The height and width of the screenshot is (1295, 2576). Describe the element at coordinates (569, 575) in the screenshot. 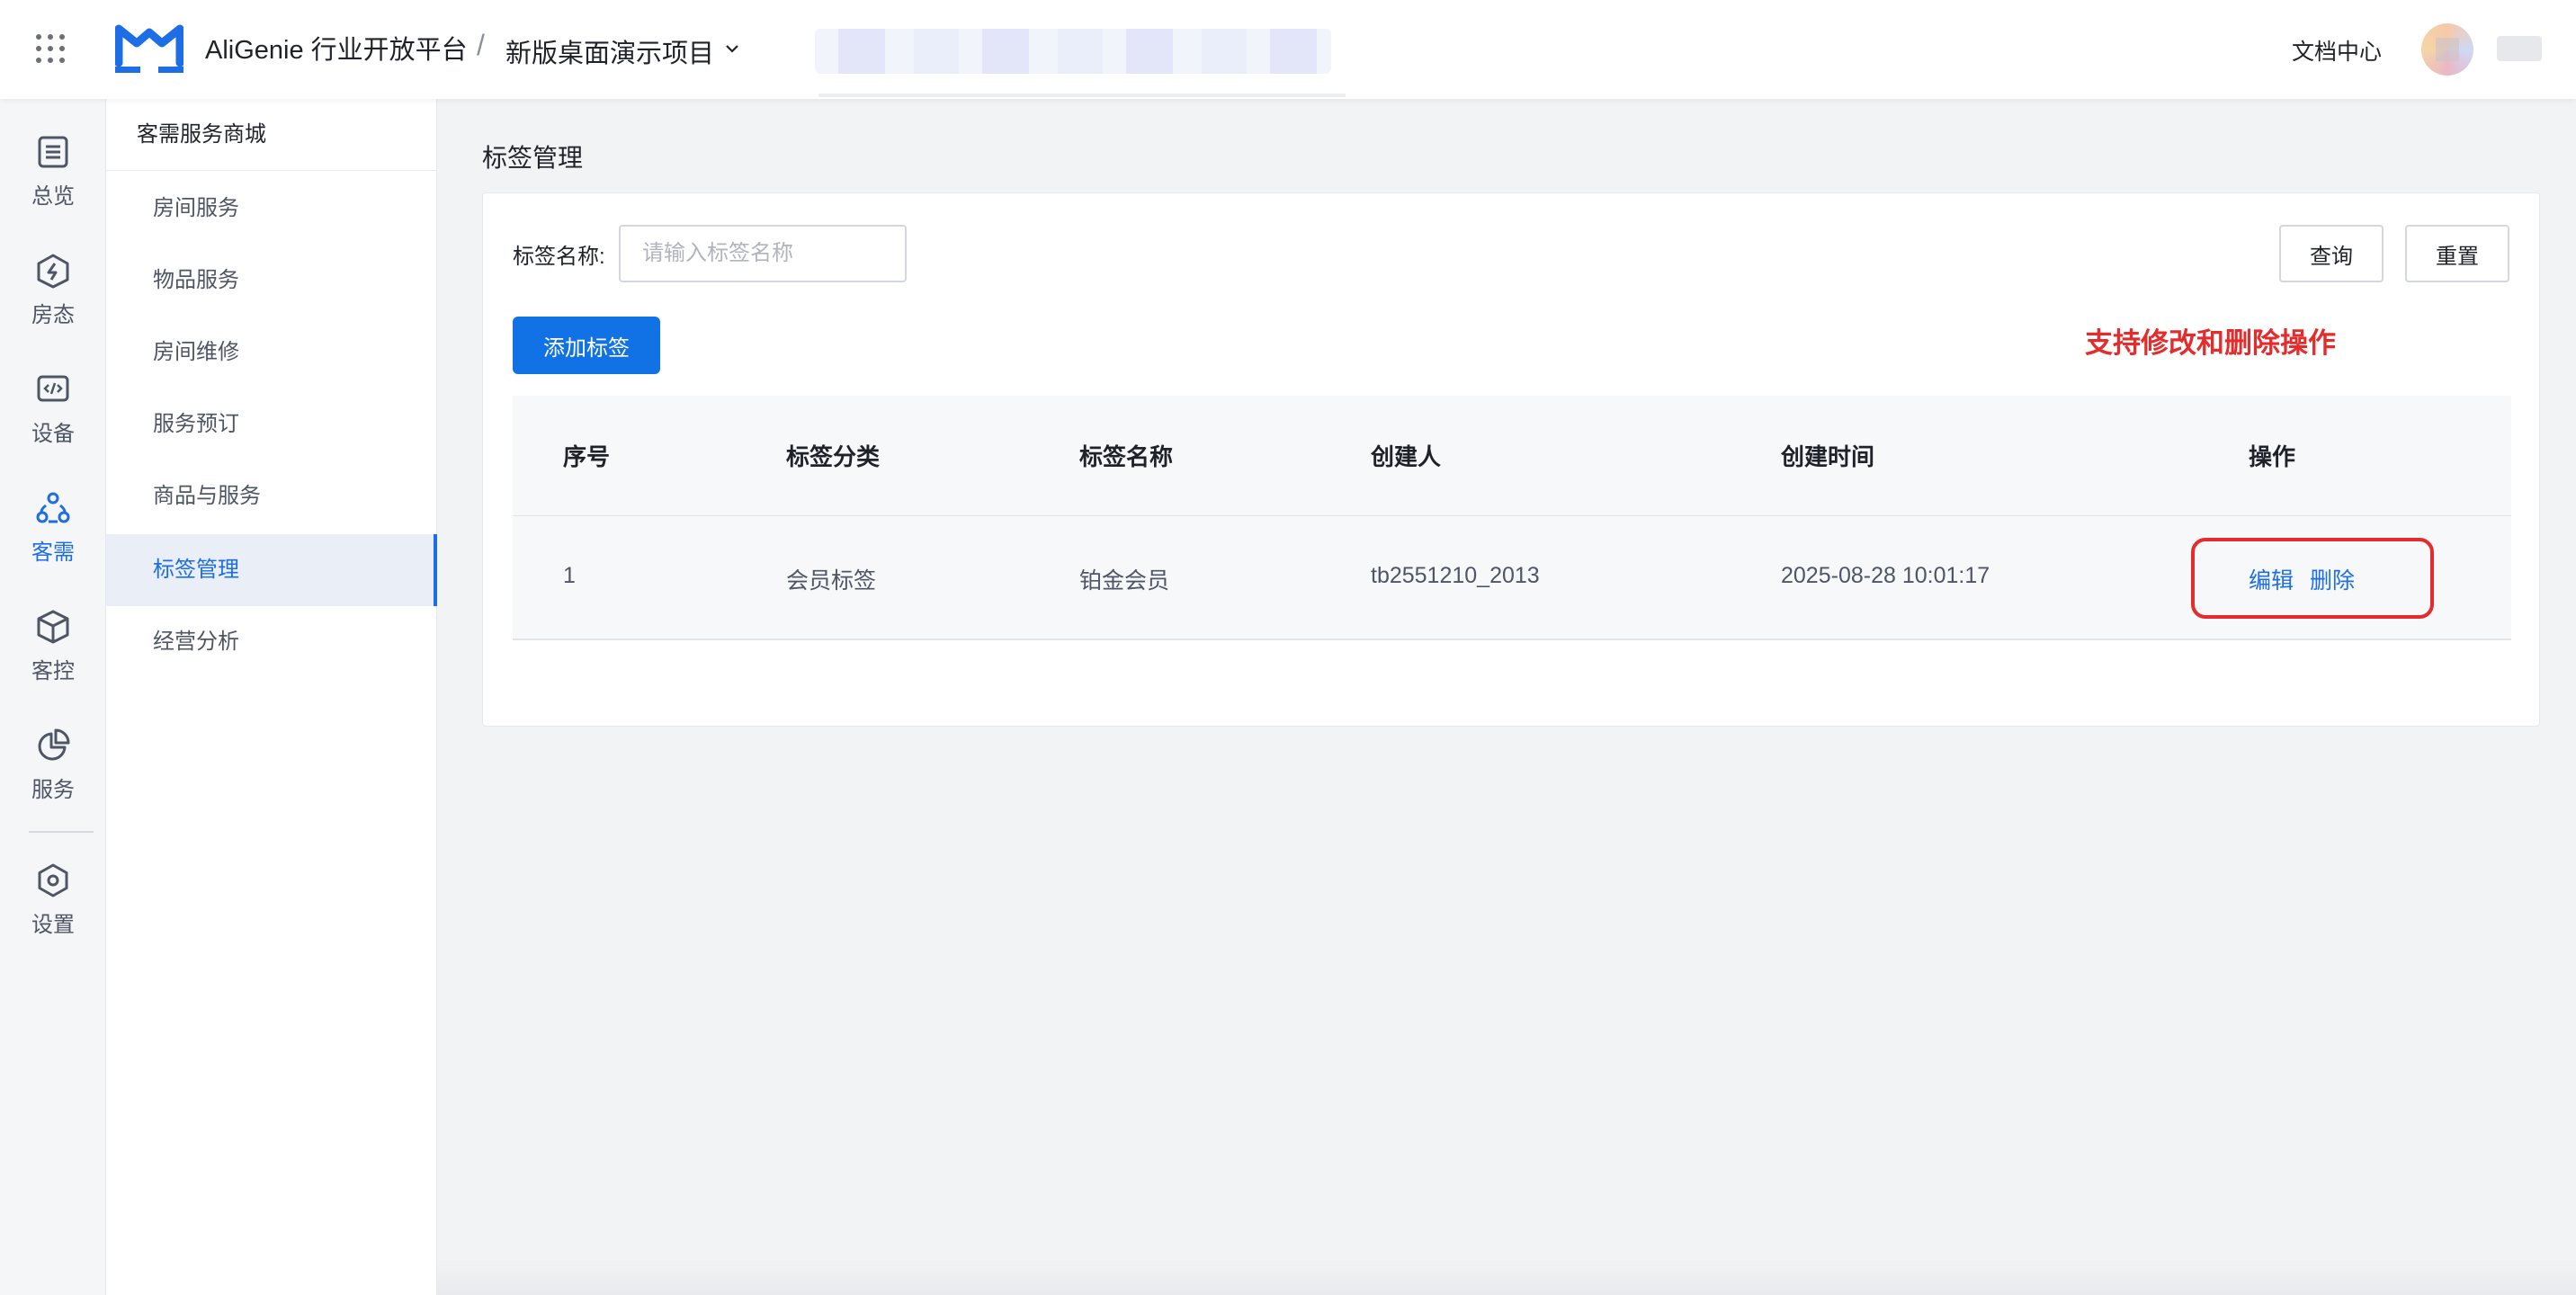

I see `cell-index: 1` at that location.